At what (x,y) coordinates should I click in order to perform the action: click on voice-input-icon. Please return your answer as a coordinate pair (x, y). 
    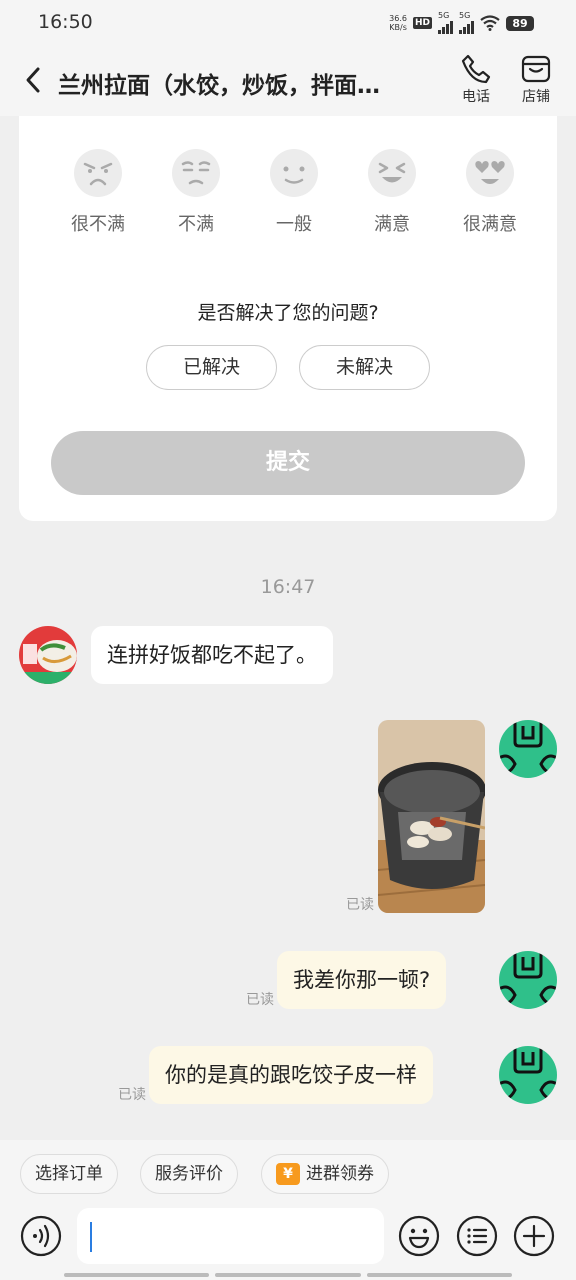
    Looking at the image, I should click on (41, 1236).